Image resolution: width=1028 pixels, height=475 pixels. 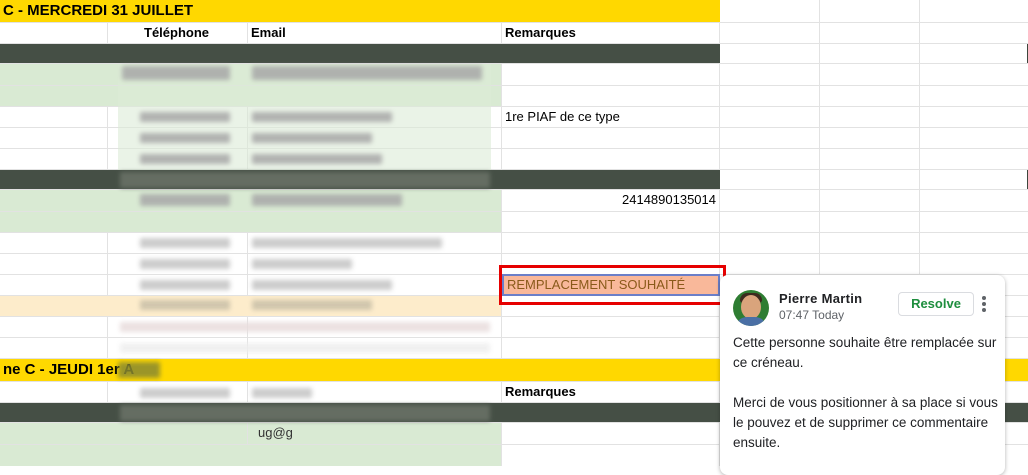 I want to click on remark-cell: 1re PIAF de ce type, so click(x=611, y=117).